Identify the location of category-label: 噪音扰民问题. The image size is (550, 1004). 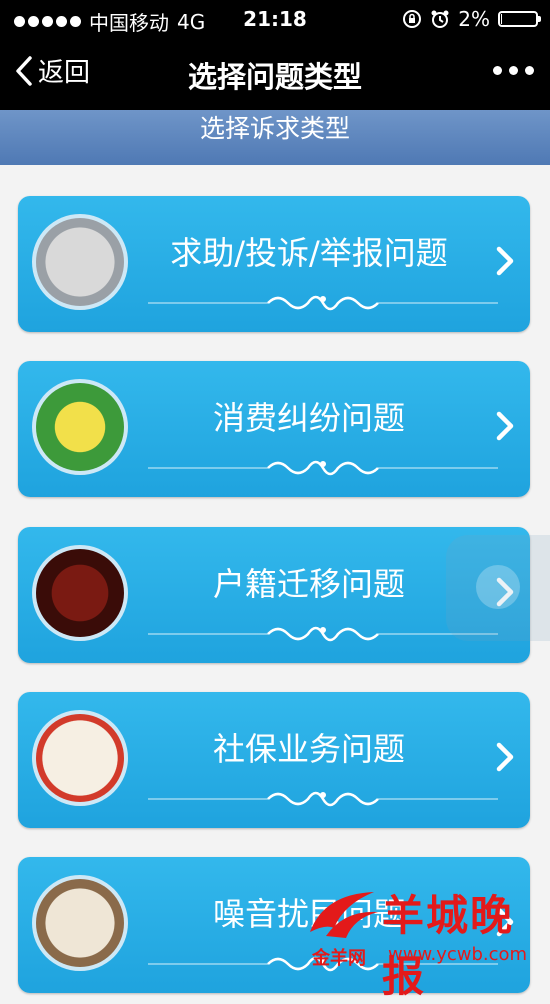
(308, 914).